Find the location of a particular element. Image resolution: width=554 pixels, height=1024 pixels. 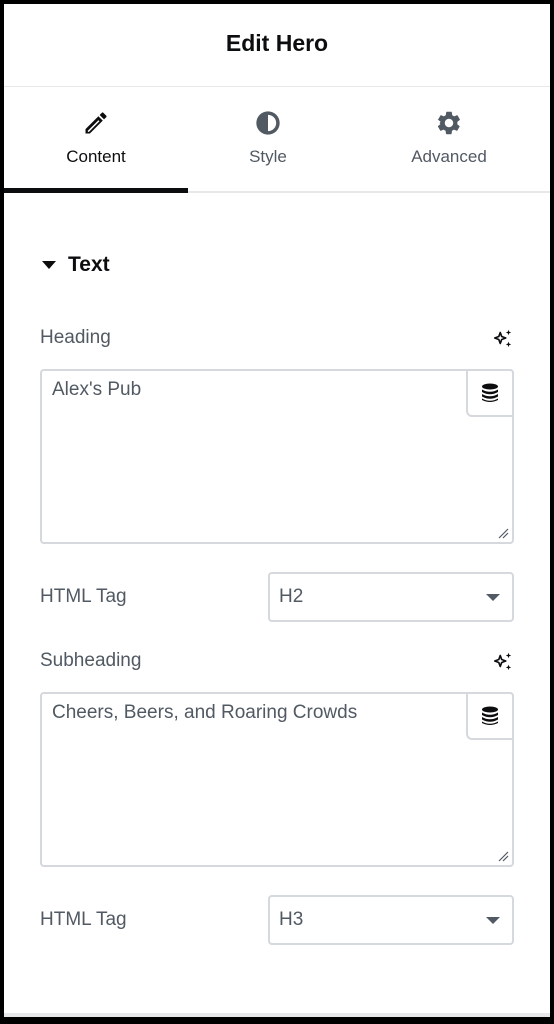

subheading-tag-row: HTML Tag H3 is located at coordinates (277, 920).